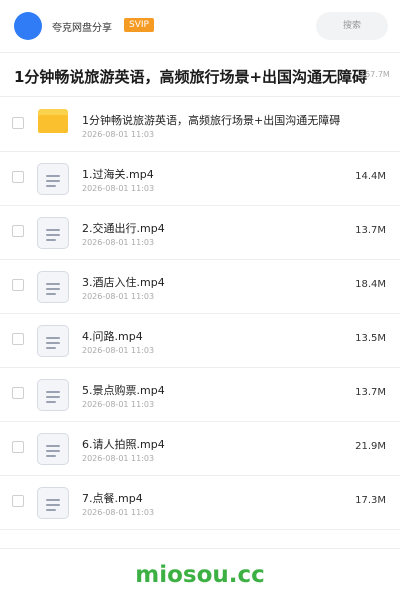 Image resolution: width=400 pixels, height=600 pixels. Describe the element at coordinates (200, 548) in the screenshot. I see `divider` at that location.